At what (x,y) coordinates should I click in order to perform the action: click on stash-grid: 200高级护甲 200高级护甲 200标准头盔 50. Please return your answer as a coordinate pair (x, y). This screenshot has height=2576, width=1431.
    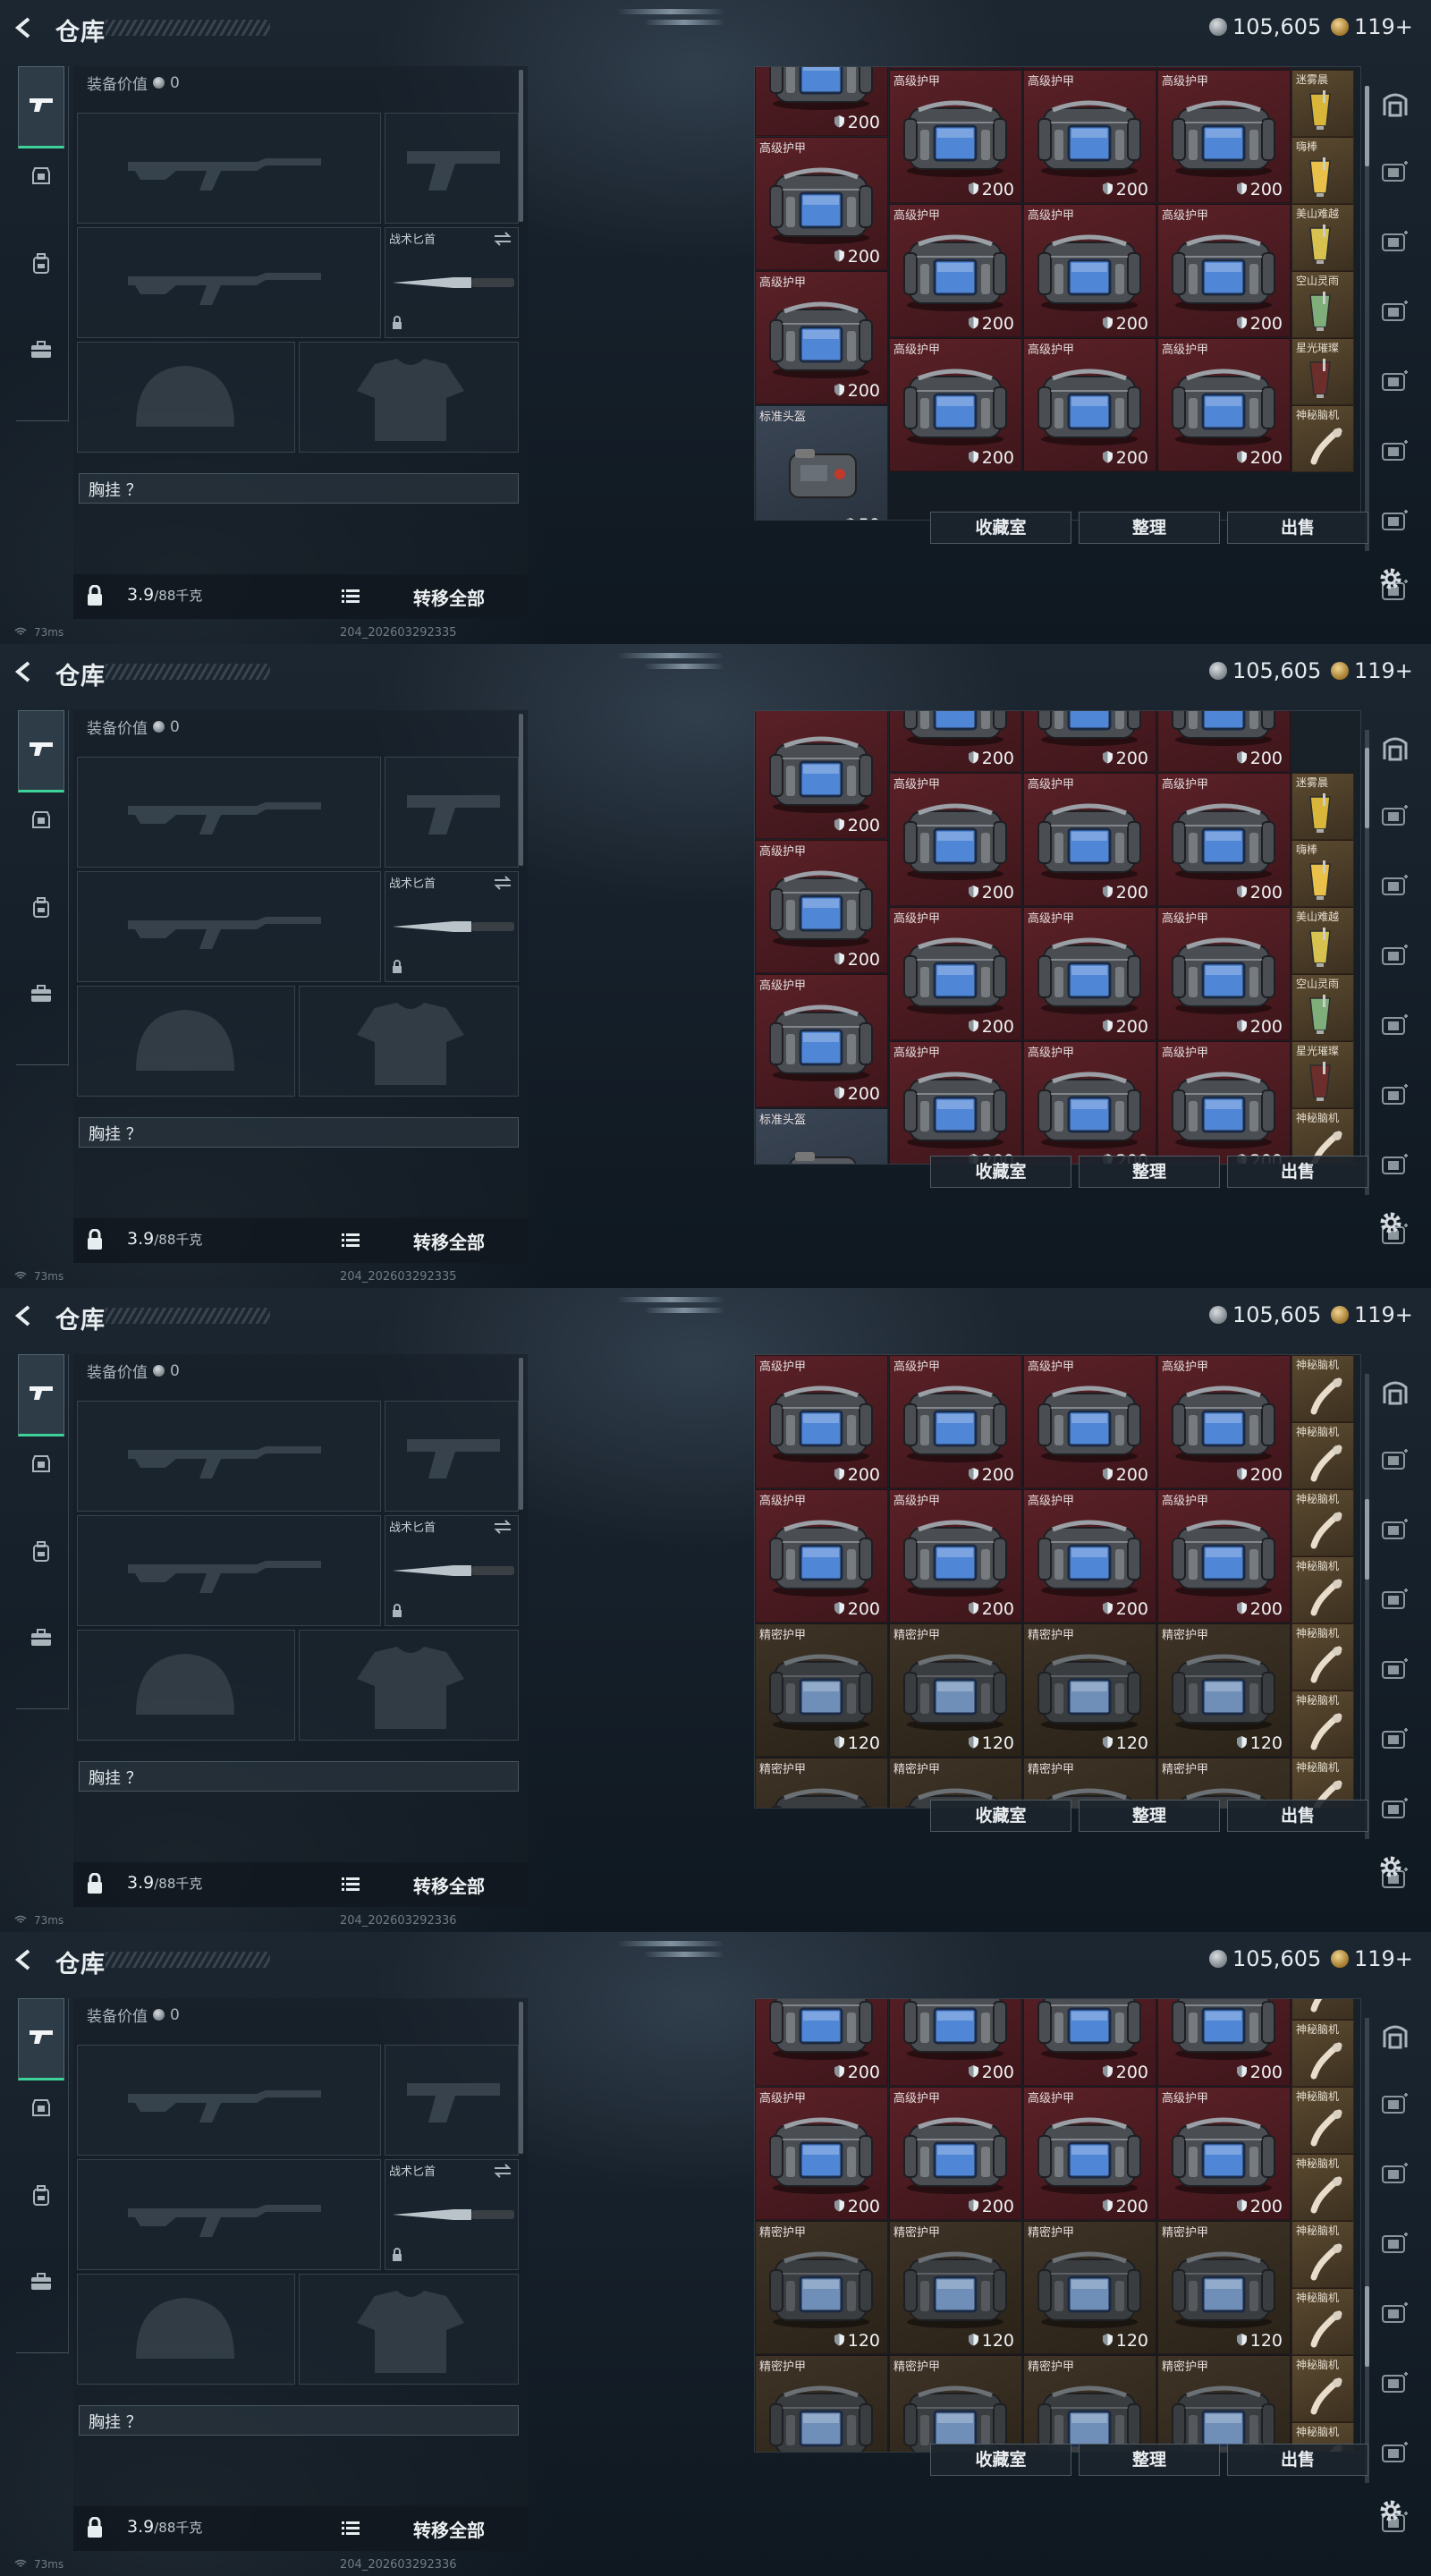
    Looking at the image, I should click on (1057, 937).